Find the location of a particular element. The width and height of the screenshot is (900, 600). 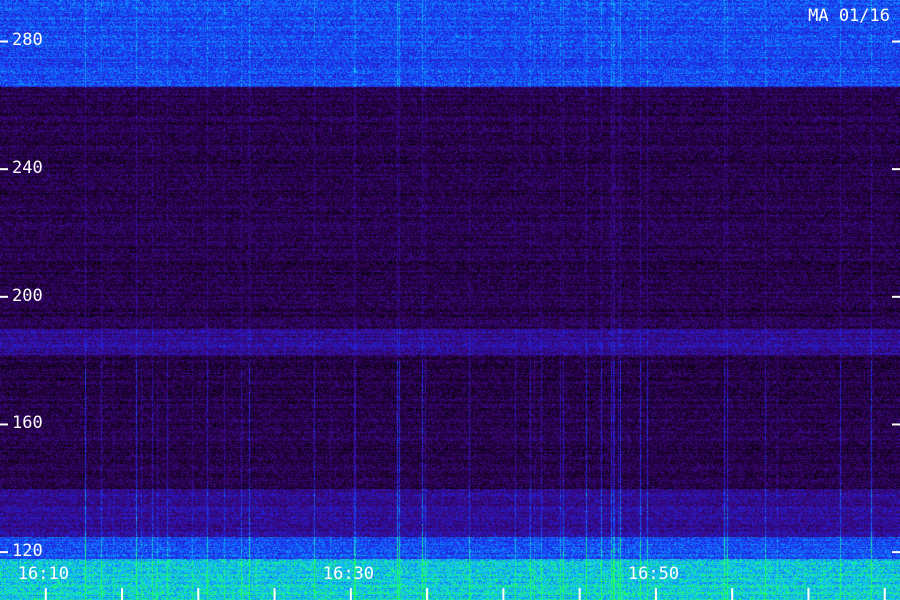

chart-title: MA 01/16 is located at coordinates (849, 16).